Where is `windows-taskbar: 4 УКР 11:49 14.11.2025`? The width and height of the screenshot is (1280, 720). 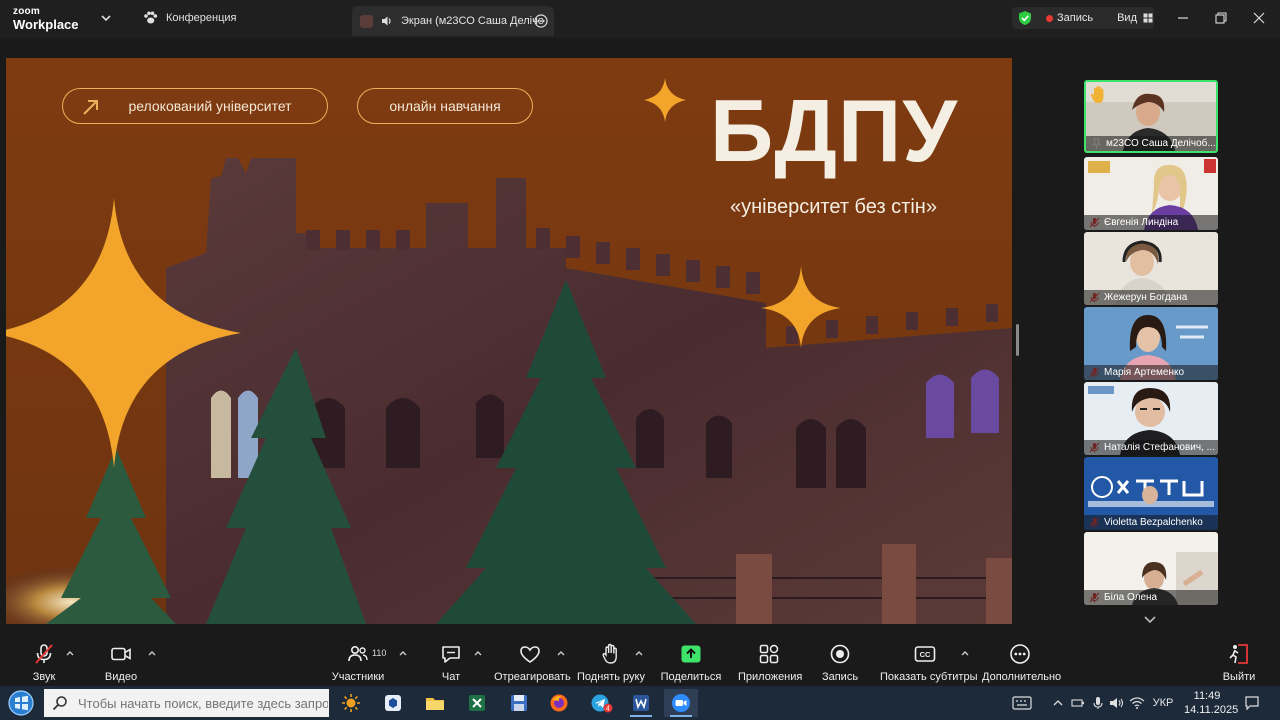 windows-taskbar: 4 УКР 11:49 14.11.2025 is located at coordinates (640, 703).